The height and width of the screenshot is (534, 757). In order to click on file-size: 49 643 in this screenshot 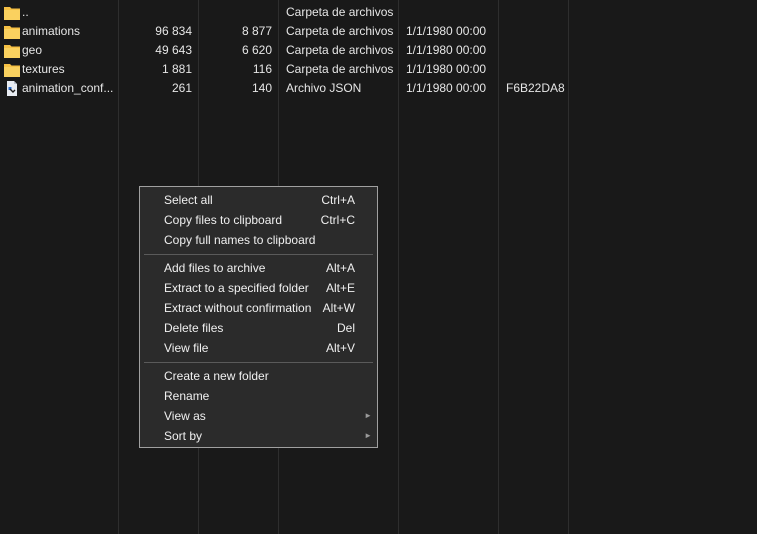, I will do `click(173, 50)`.